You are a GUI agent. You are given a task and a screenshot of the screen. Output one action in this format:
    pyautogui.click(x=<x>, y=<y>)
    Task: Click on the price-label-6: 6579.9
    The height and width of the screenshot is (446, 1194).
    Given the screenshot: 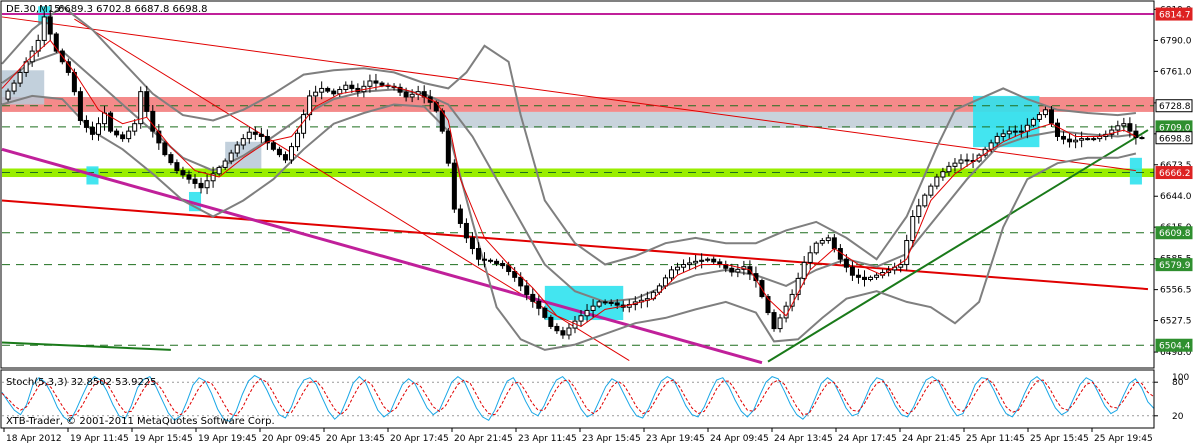 What is the action you would take?
    pyautogui.click(x=1175, y=266)
    